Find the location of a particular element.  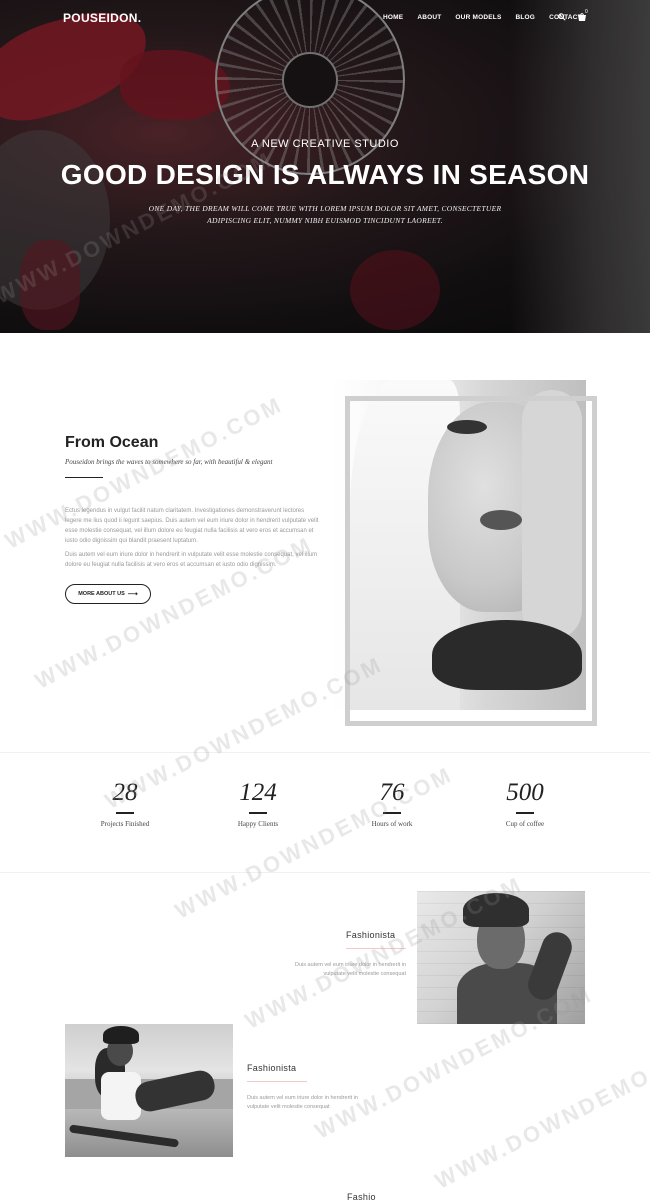

photo-skateboard is located at coordinates (124, 1136).